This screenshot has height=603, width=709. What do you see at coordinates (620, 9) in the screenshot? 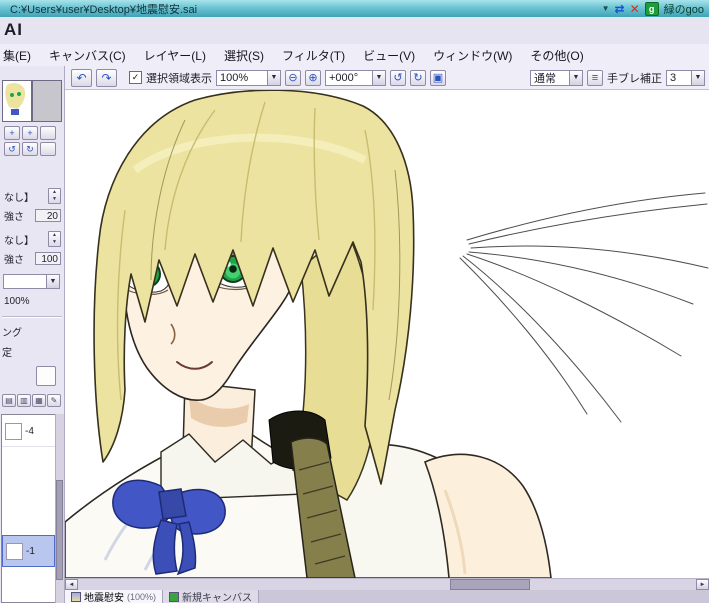
I see `refresh-icon: ⇄` at bounding box center [620, 9].